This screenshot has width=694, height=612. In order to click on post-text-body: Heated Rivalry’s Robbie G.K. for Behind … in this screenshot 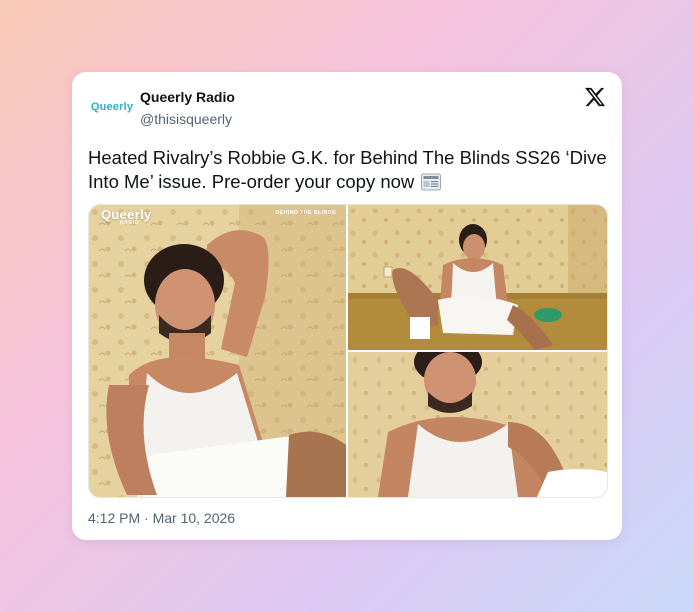, I will do `click(347, 169)`.